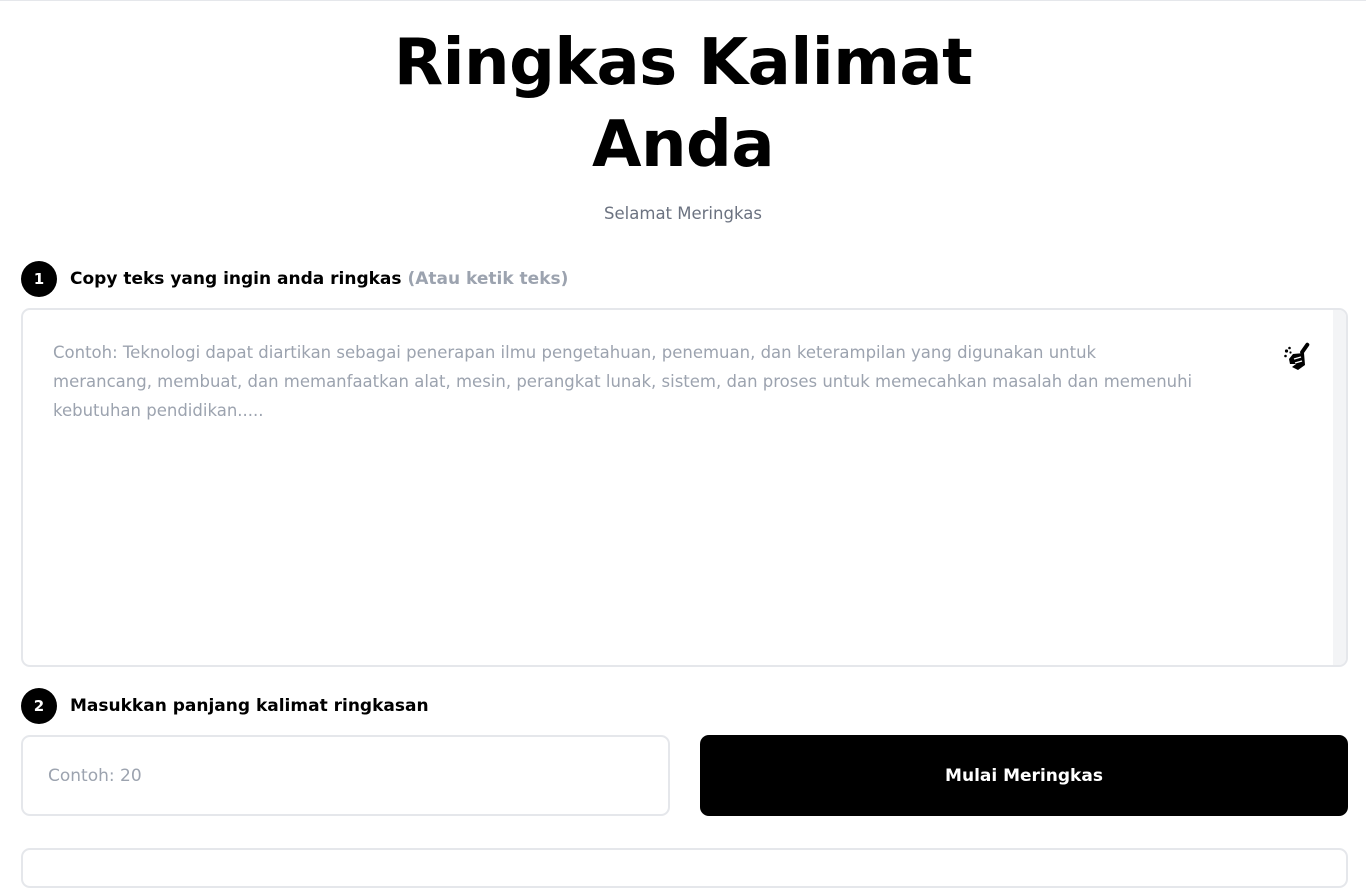 This screenshot has height=888, width=1366. Describe the element at coordinates (683, 104) in the screenshot. I see `page-title: Ringkas Kalimat Anda` at that location.